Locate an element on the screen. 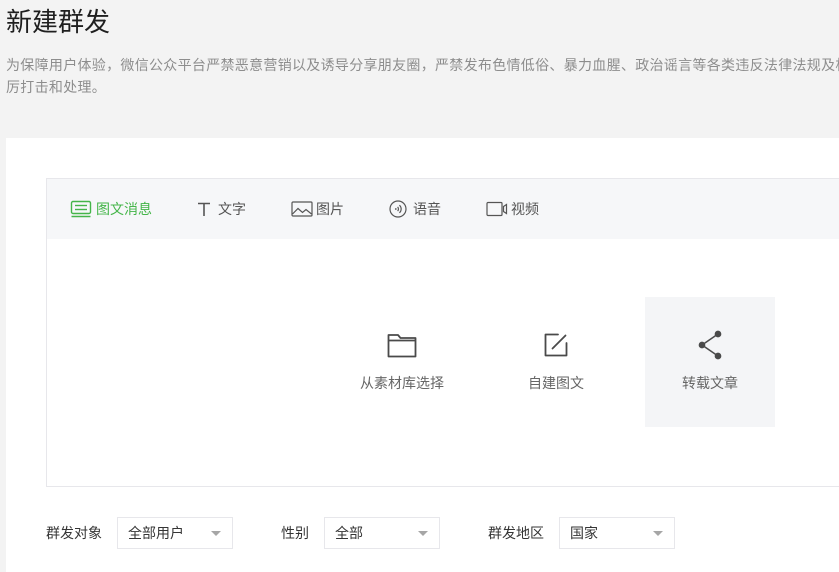 This screenshot has width=839, height=572. tab-label: 视频 is located at coordinates (525, 209).